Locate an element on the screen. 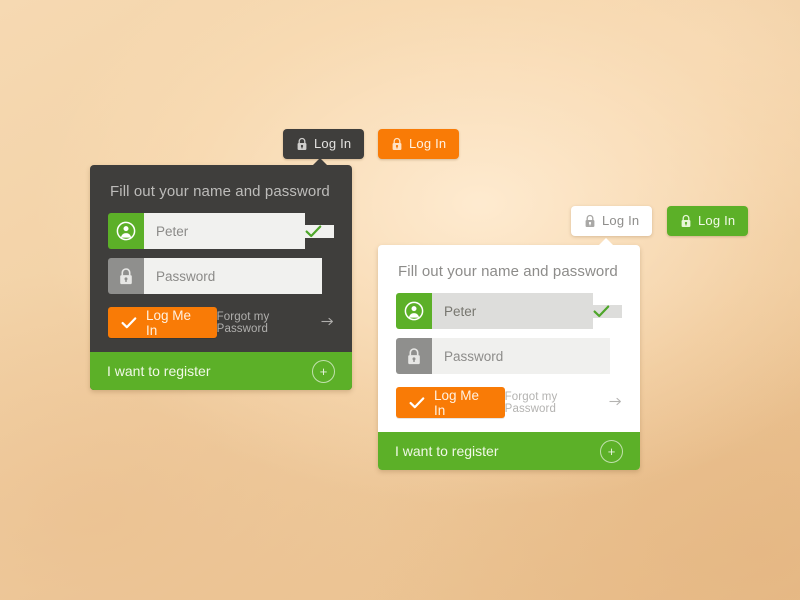  login-button-dark: Log In is located at coordinates (324, 144).